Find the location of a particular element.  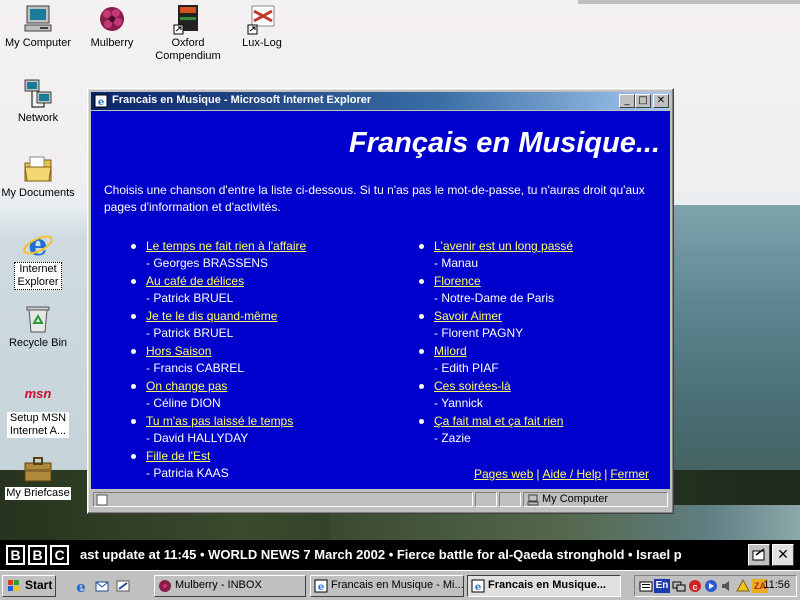

song-link: Le temps ne fait rien à l'affaire is located at coordinates (226, 246).